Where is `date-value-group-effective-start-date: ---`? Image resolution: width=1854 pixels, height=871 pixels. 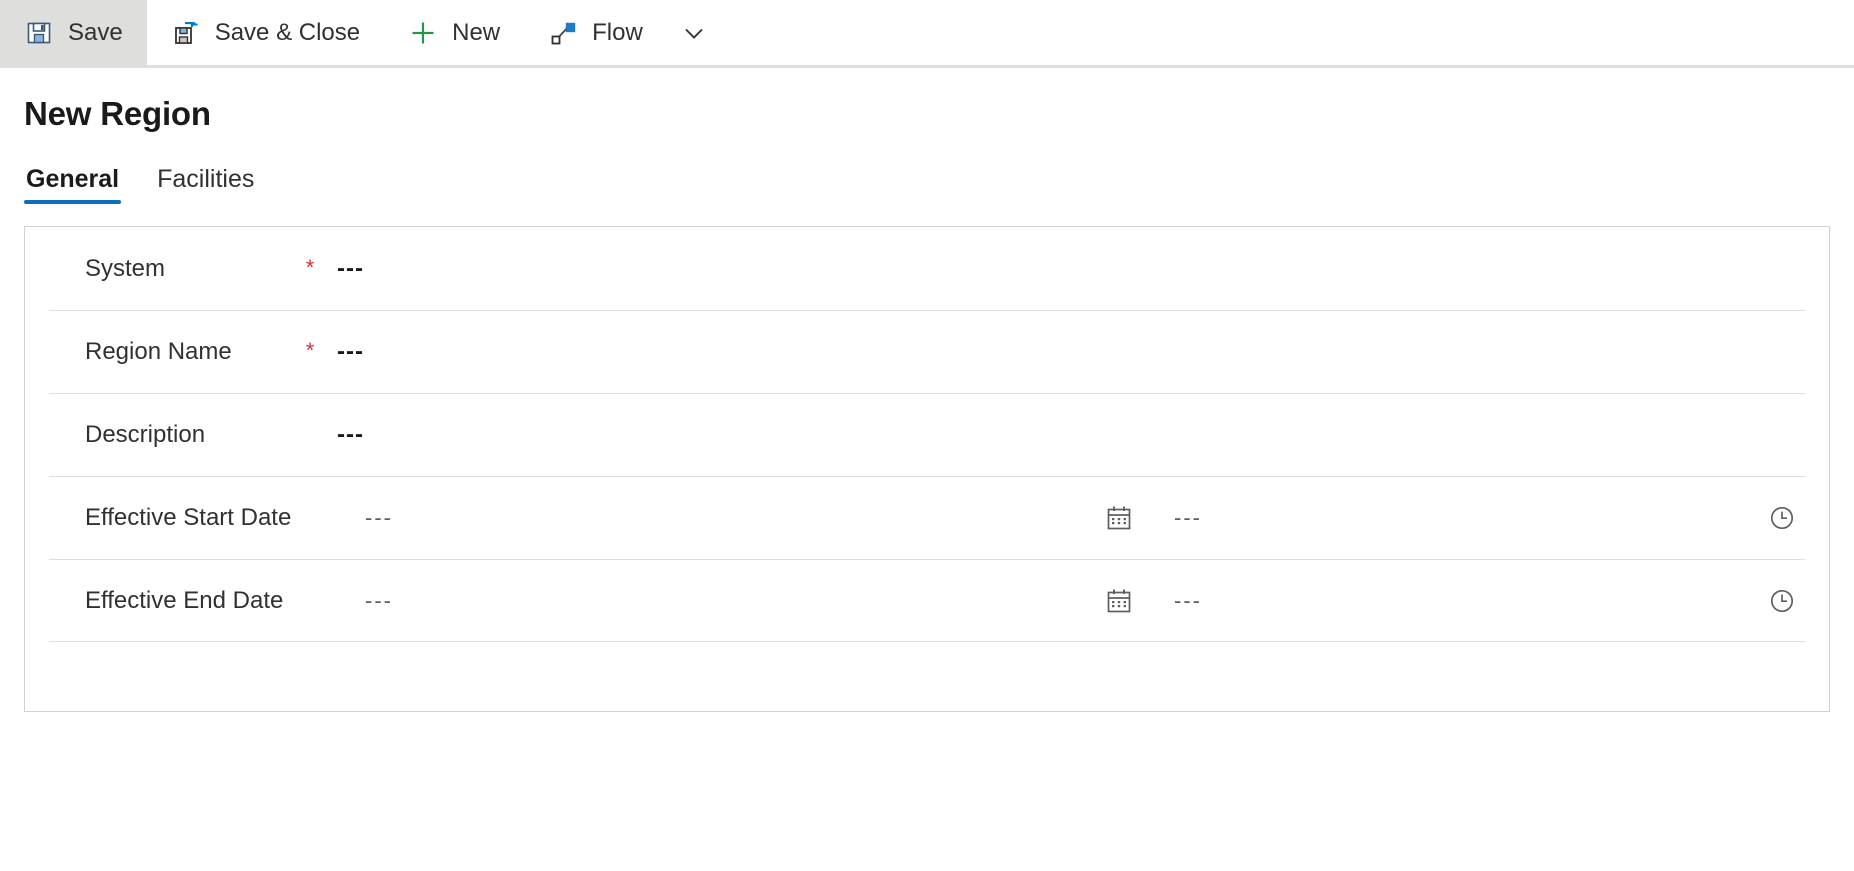
date-value-group-effective-start-date: --- is located at coordinates (371, 518).